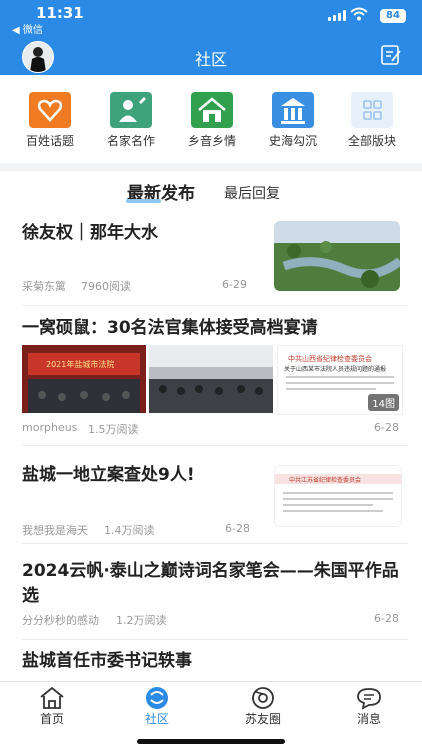 The image size is (422, 751). Describe the element at coordinates (372, 110) in the screenshot. I see `grid-icon` at that location.